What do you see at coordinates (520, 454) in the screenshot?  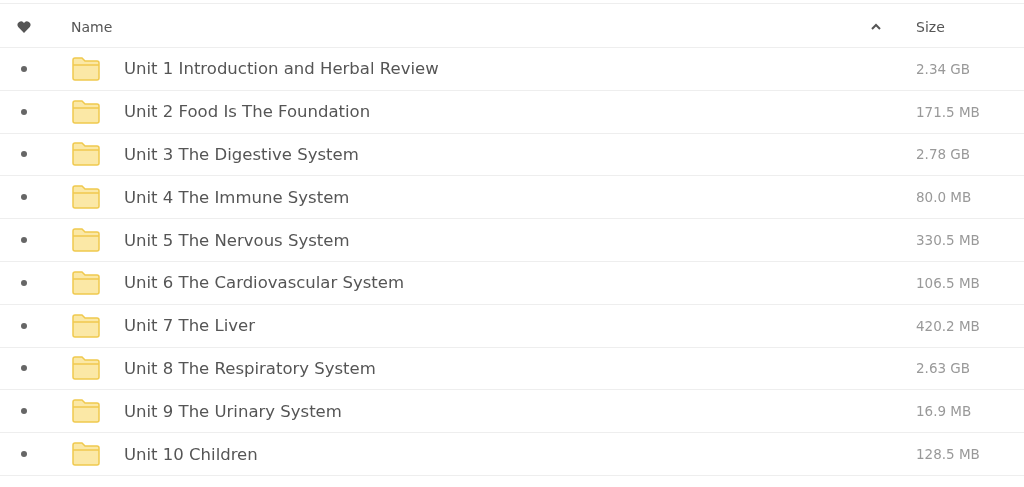 I see `folder-name: Unit 10 Children` at bounding box center [520, 454].